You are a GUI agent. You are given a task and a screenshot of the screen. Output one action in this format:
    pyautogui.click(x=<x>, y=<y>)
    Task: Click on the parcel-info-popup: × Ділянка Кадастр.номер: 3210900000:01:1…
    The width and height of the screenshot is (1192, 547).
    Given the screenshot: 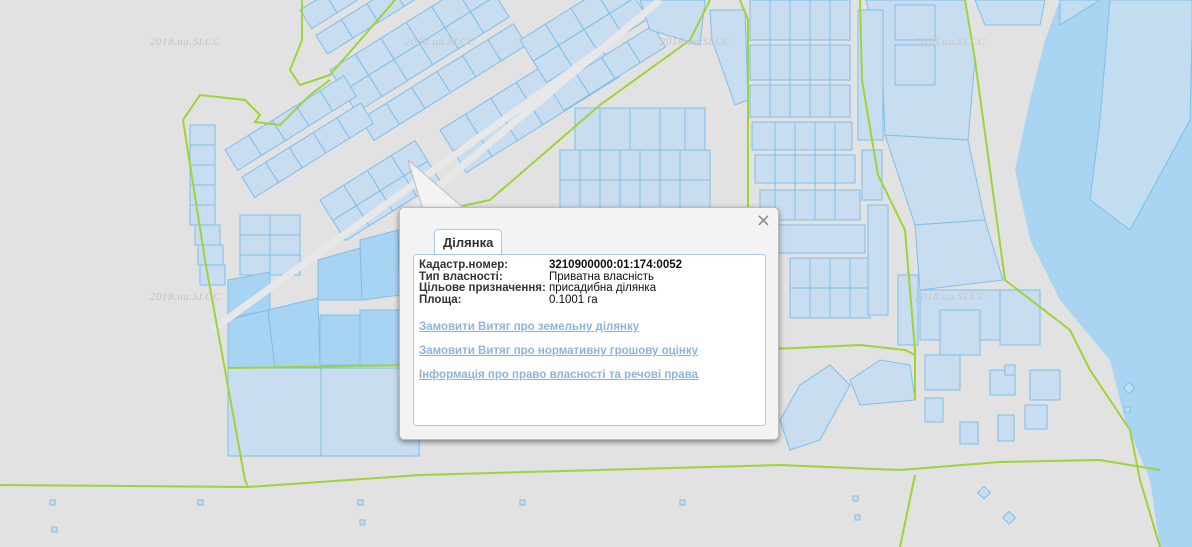 What is the action you would take?
    pyautogui.click(x=589, y=323)
    